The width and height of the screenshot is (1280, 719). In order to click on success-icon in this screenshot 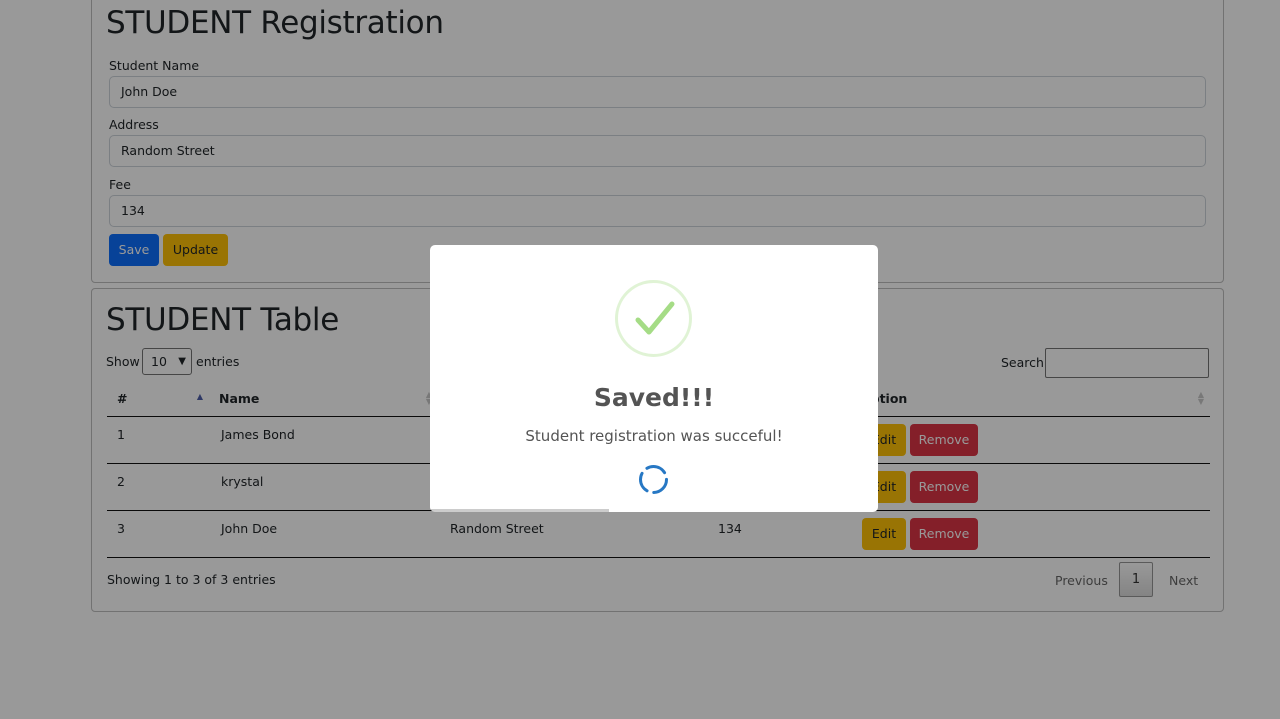, I will do `click(653, 318)`.